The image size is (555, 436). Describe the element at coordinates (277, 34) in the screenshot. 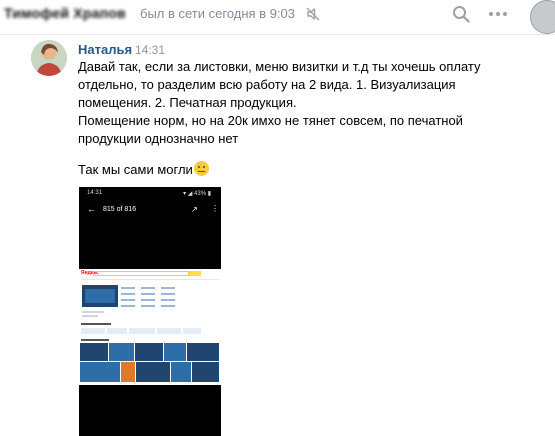

I see `header-divider` at that location.